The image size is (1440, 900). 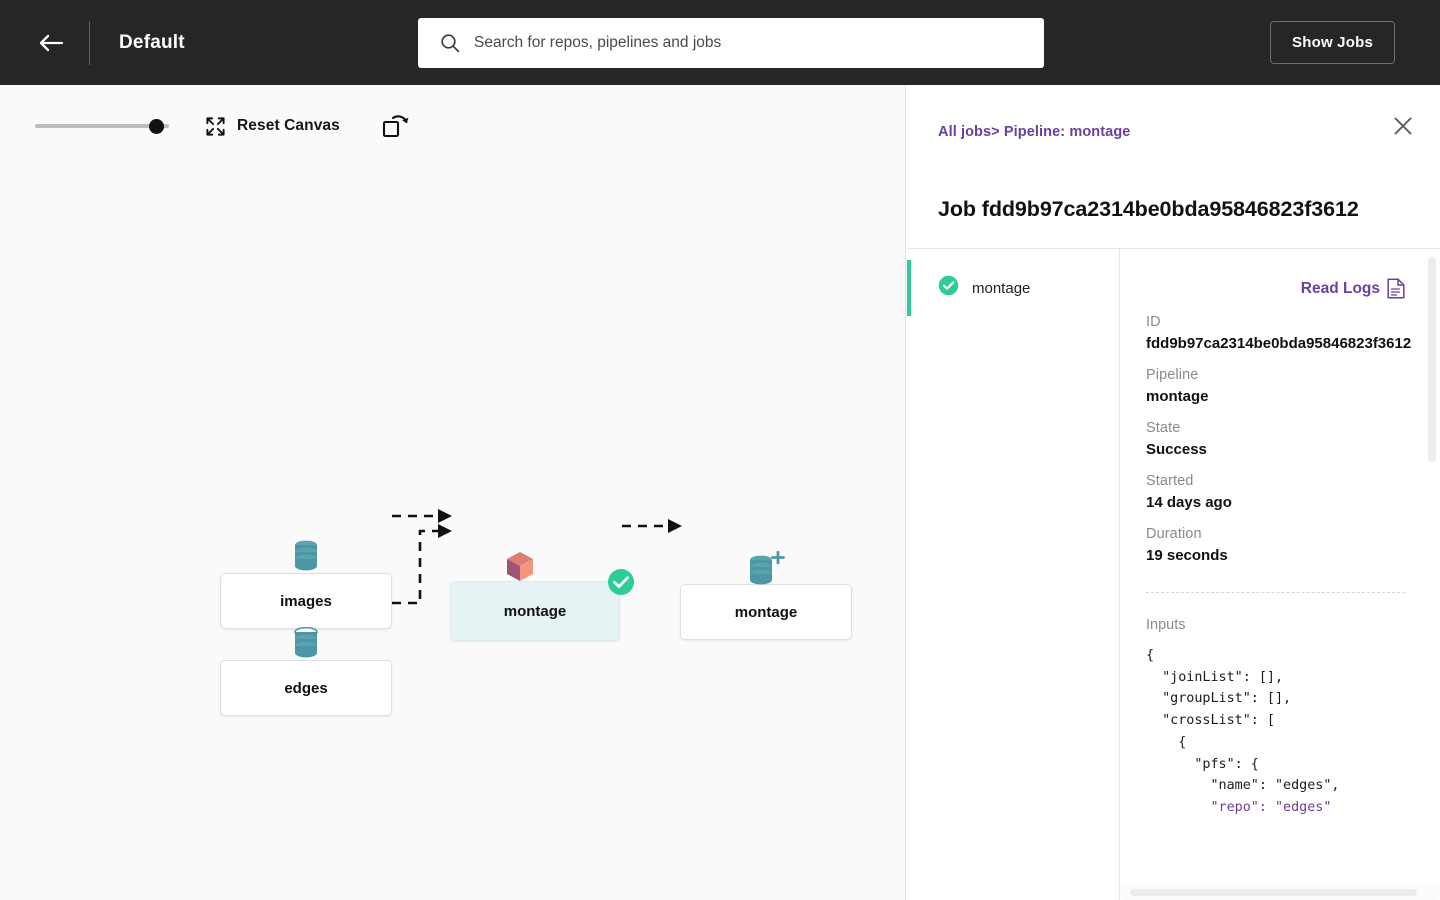 What do you see at coordinates (766, 595) in the screenshot?
I see `dag-node-montage-repo: montage` at bounding box center [766, 595].